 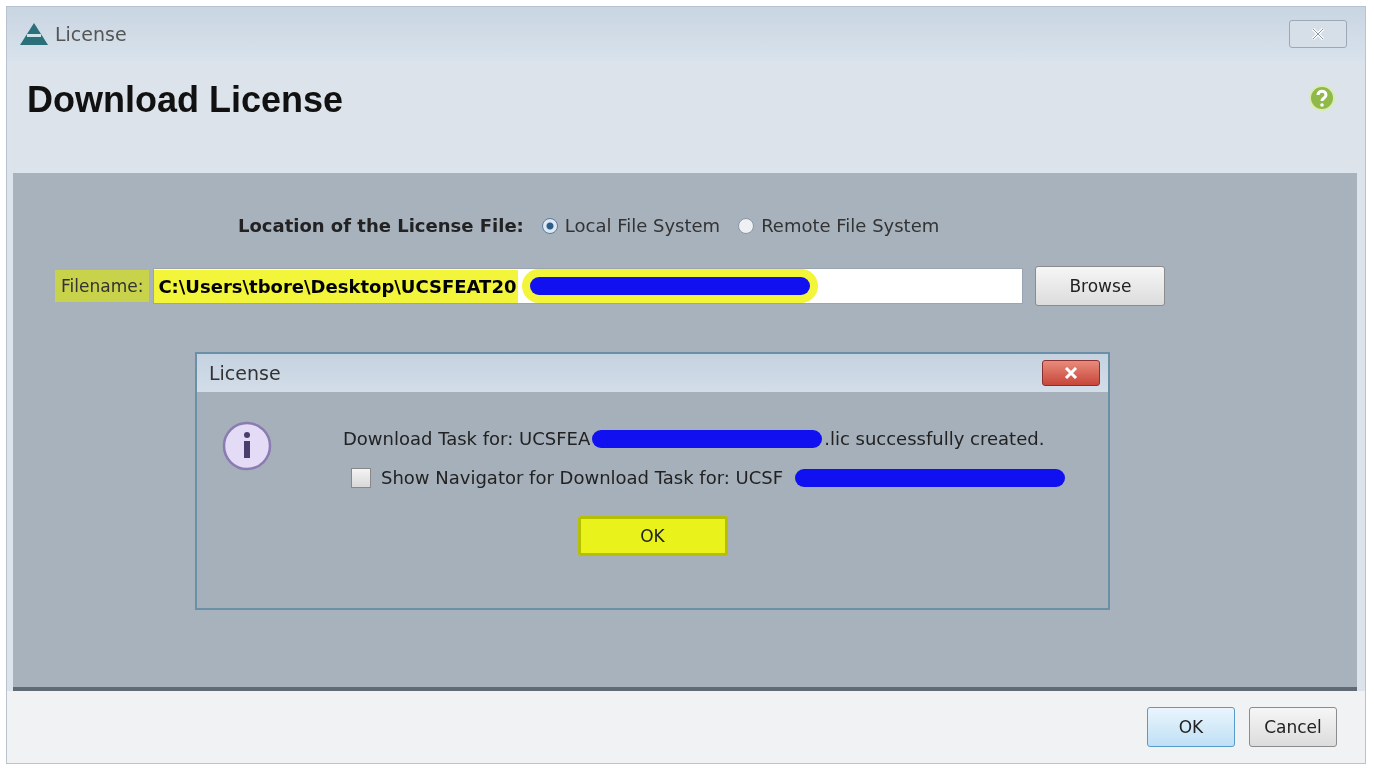 What do you see at coordinates (1293, 727) in the screenshot?
I see `cancel-button: Cancel` at bounding box center [1293, 727].